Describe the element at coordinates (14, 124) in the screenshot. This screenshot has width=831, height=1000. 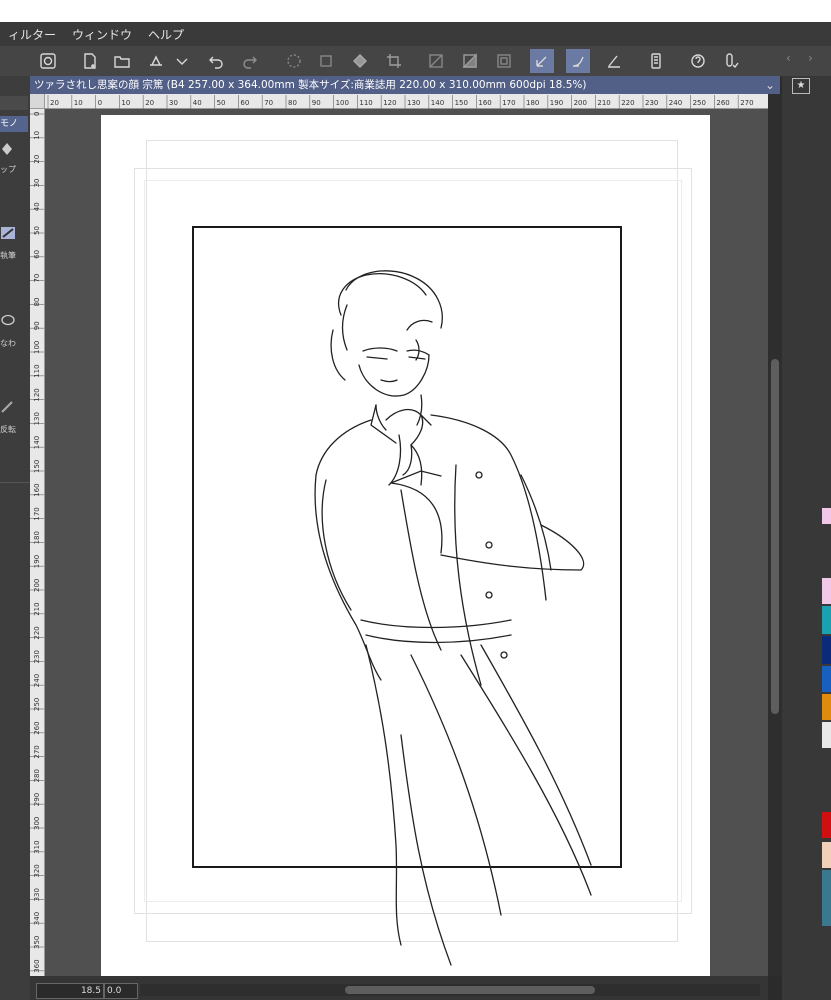
I see `selected-subtool: モノ` at that location.